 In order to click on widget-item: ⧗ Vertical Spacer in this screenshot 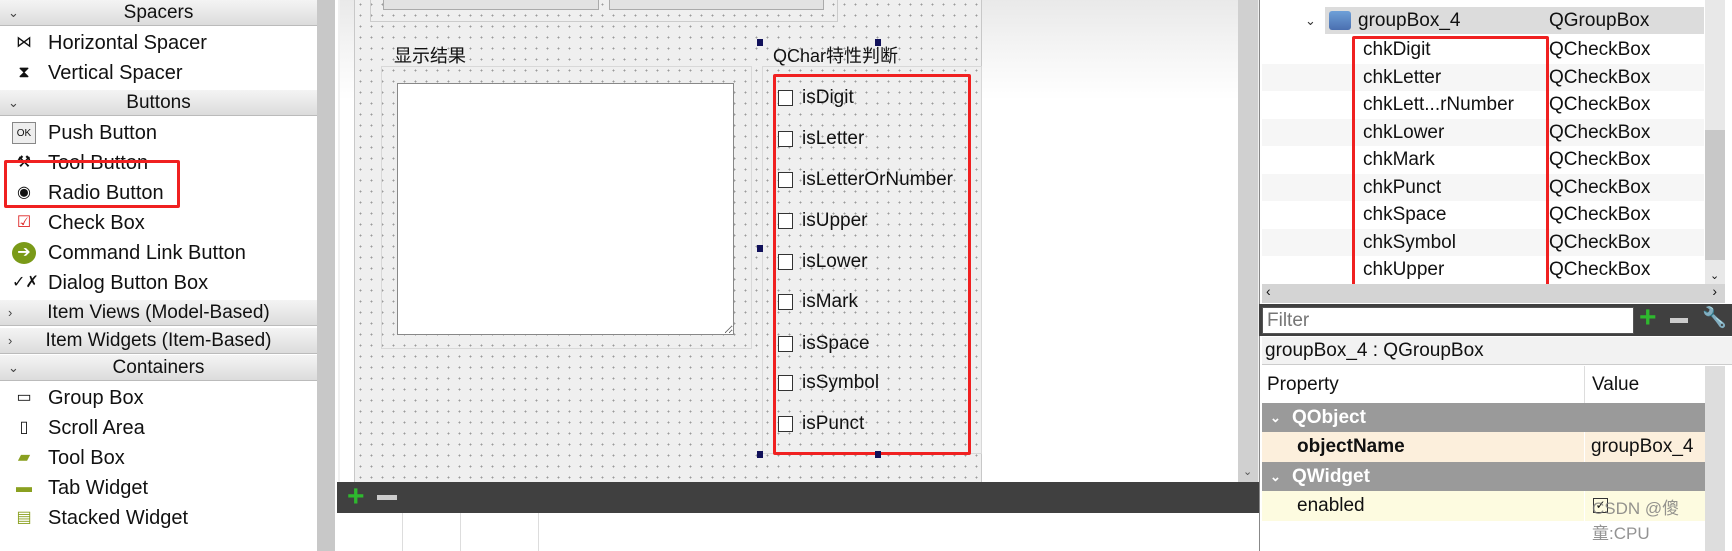, I will do `click(158, 73)`.